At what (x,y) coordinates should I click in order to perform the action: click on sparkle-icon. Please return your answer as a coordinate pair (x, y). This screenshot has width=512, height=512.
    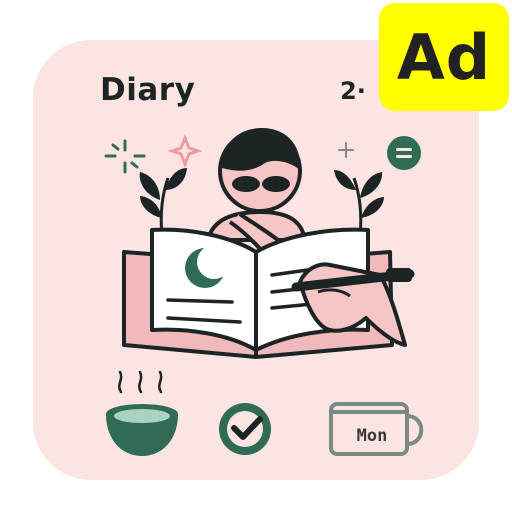
    Looking at the image, I should click on (125, 156).